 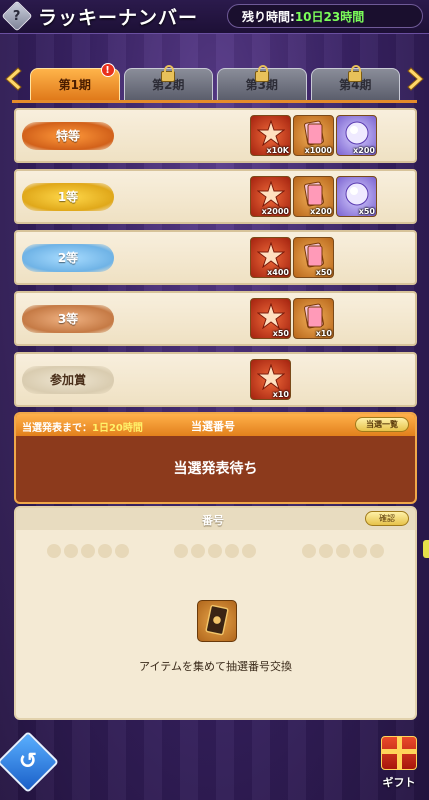 What do you see at coordinates (68, 258) in the screenshot?
I see `prize-rank-label: 2等` at bounding box center [68, 258].